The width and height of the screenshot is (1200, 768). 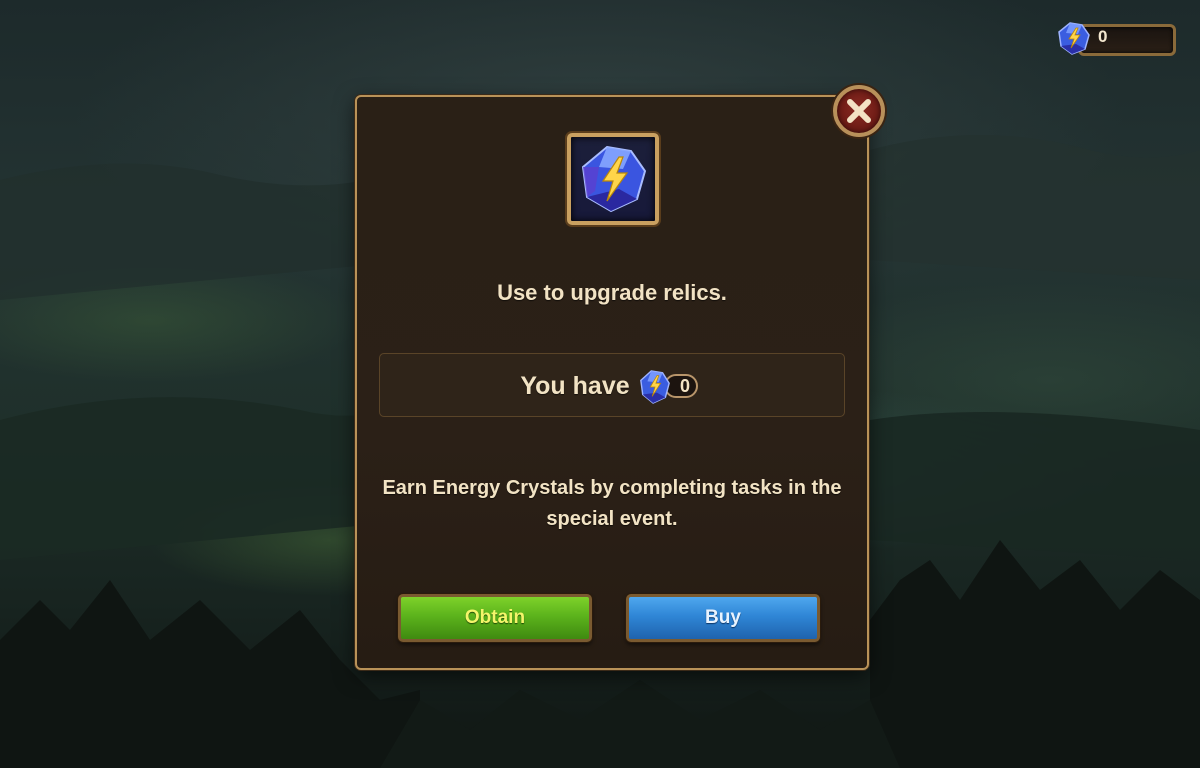 I want to click on you-have-label: You have, so click(x=575, y=386).